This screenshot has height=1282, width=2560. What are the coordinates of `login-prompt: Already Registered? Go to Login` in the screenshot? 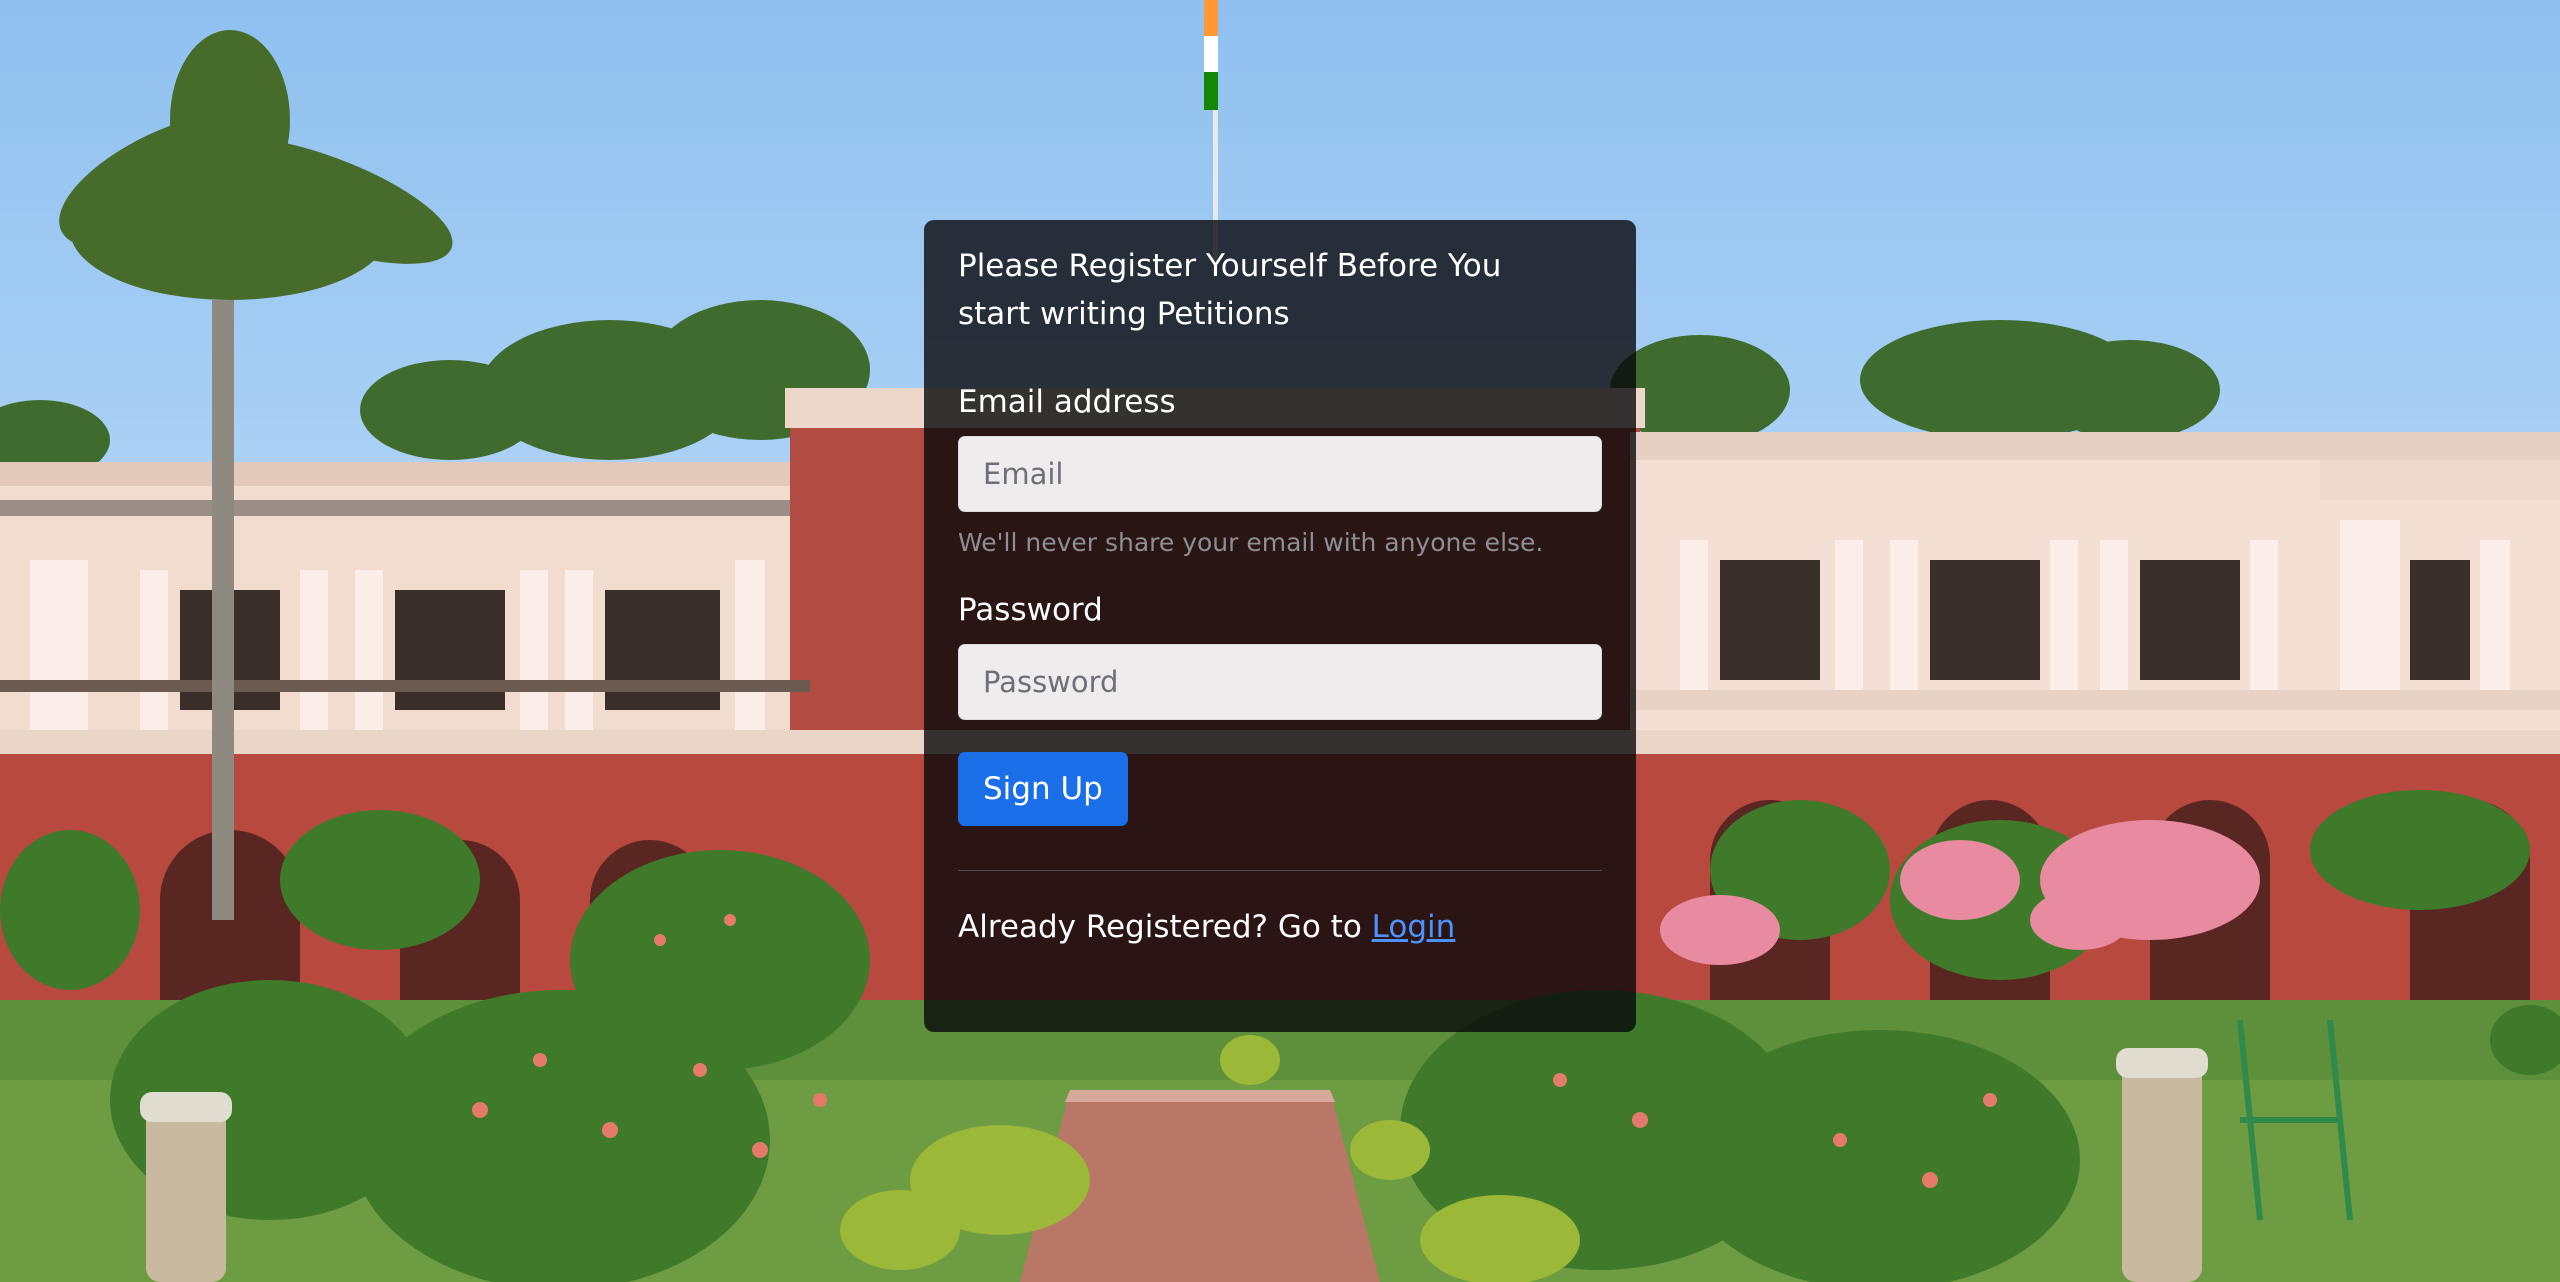 It's located at (1280, 927).